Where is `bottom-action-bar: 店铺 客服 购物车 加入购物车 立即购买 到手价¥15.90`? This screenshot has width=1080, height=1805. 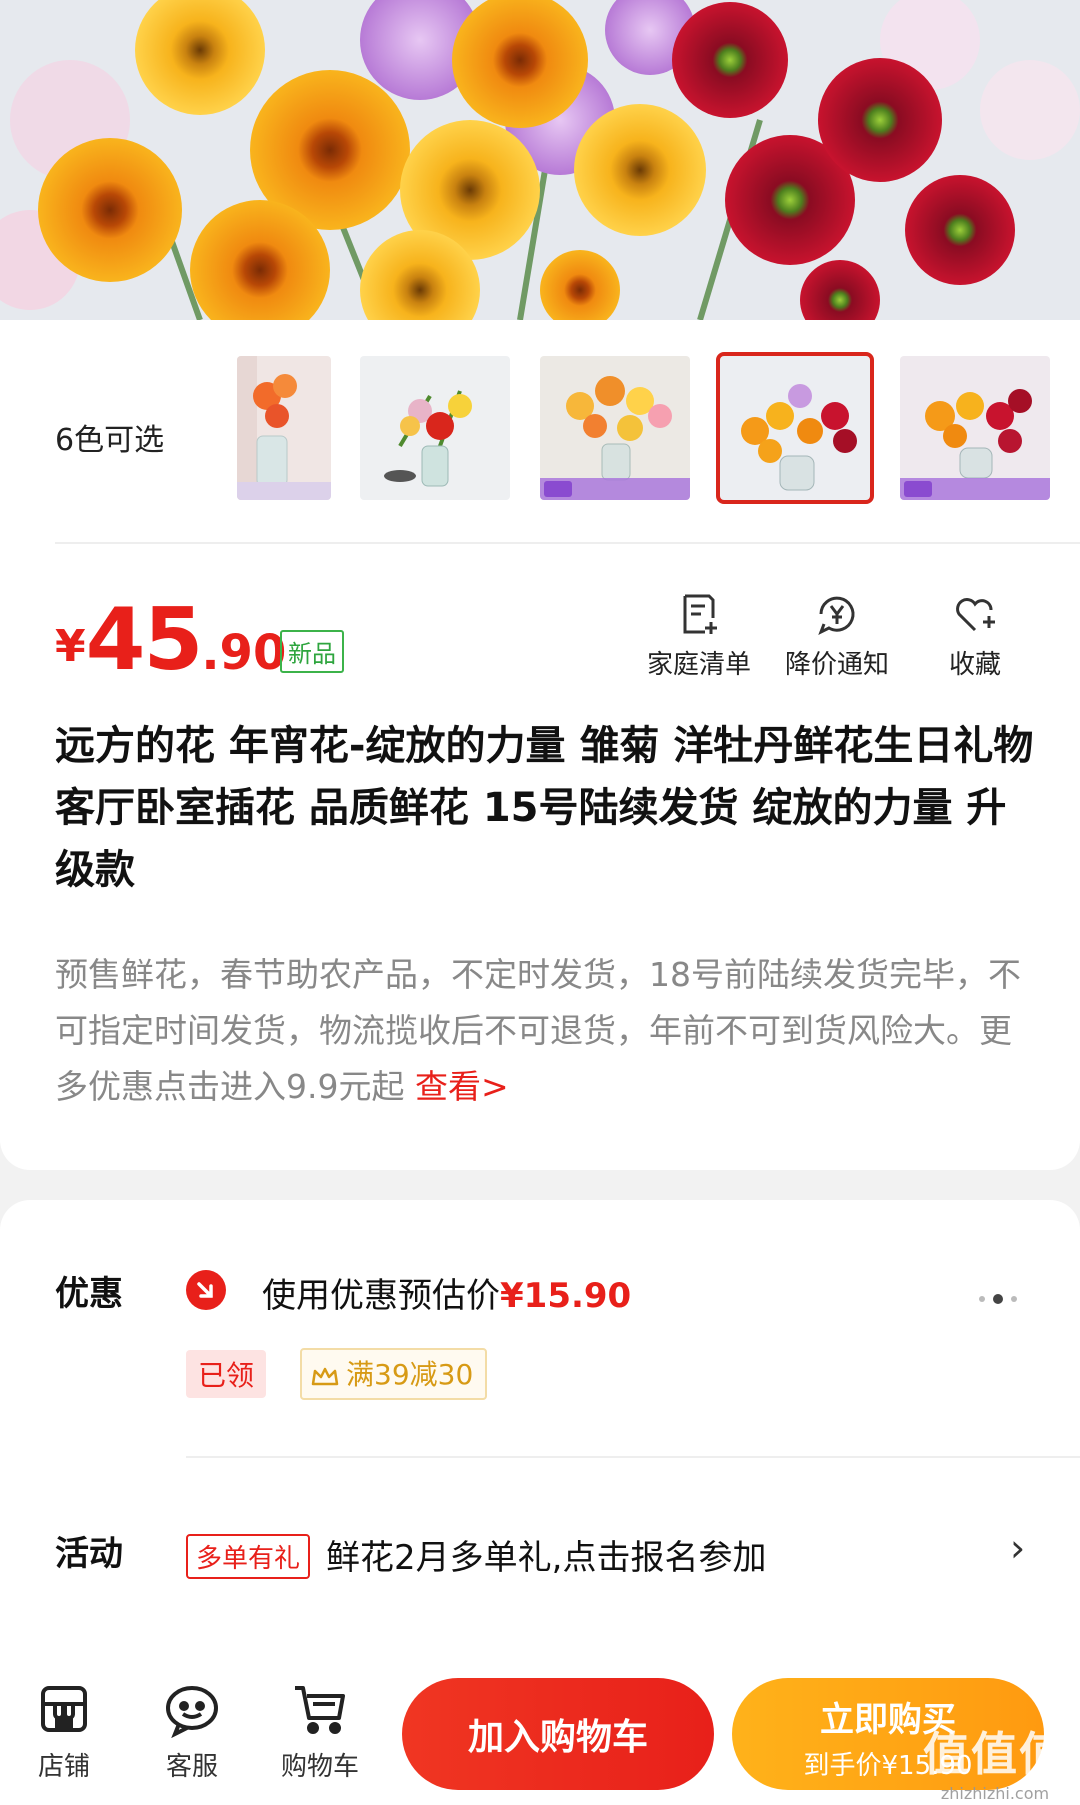
bottom-action-bar: 店铺 客服 购物车 加入购物车 立即购买 到手价¥15.90 is located at coordinates (540, 1732).